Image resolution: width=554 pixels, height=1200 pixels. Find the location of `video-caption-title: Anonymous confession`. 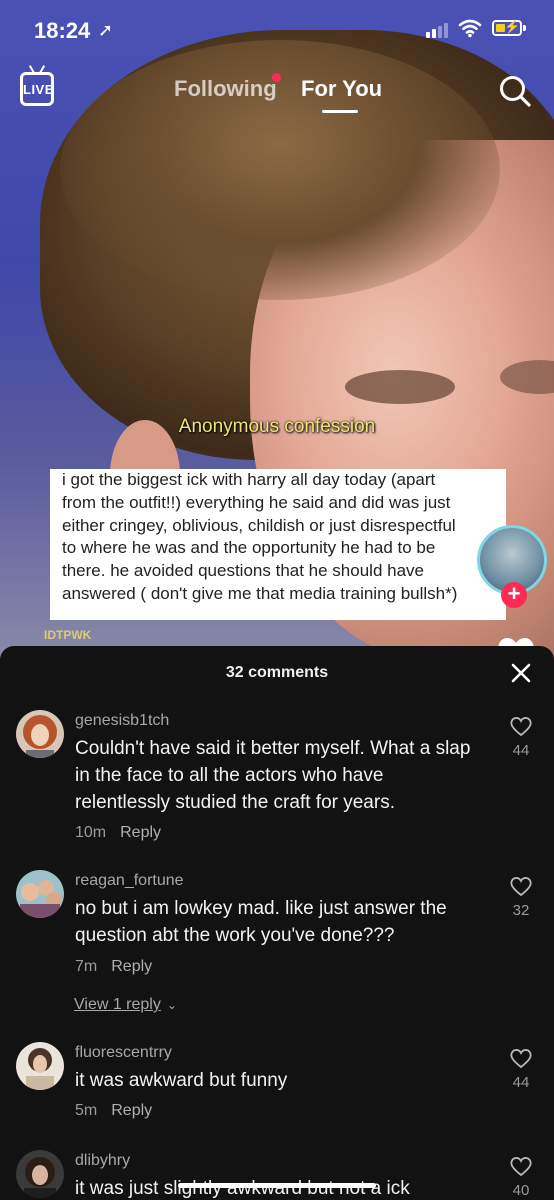

video-caption-title: Anonymous confession is located at coordinates (277, 426).